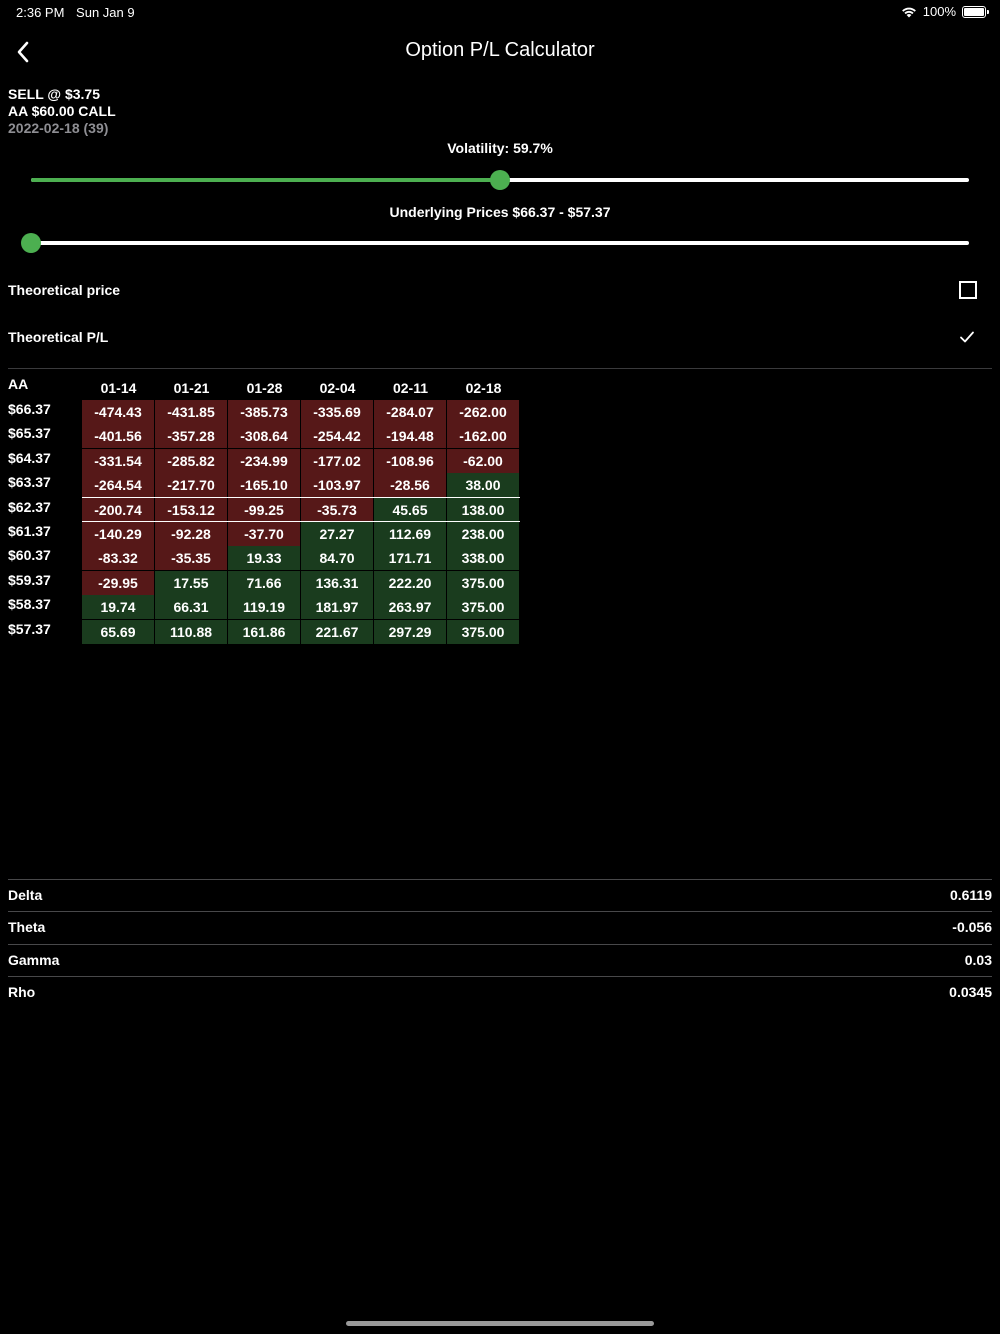 Image resolution: width=1000 pixels, height=1334 pixels. Describe the element at coordinates (27, 927) in the screenshot. I see `greek-name: Theta` at that location.